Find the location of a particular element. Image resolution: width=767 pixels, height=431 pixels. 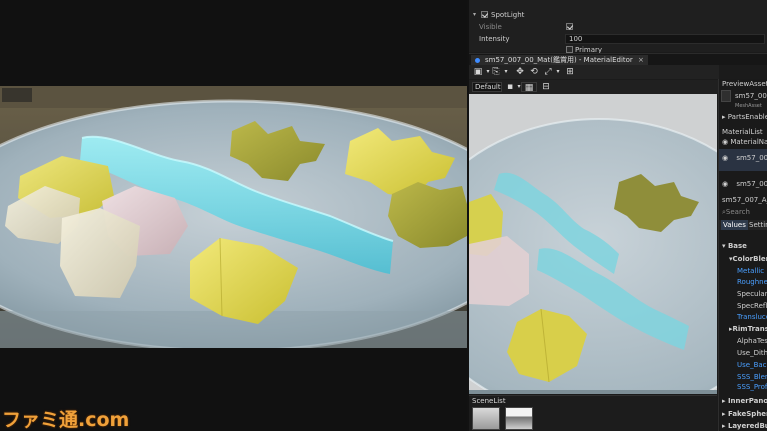

layered-bump-label: LayeredBump is located at coordinates (747, 426).